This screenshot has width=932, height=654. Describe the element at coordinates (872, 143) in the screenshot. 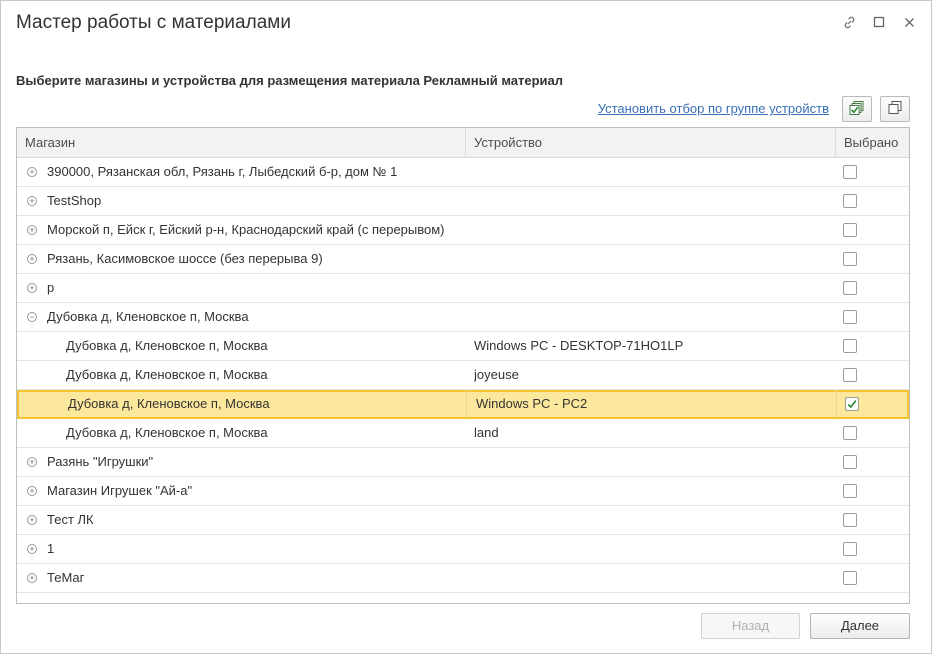

I see `column-header-selected: Выбрано` at that location.